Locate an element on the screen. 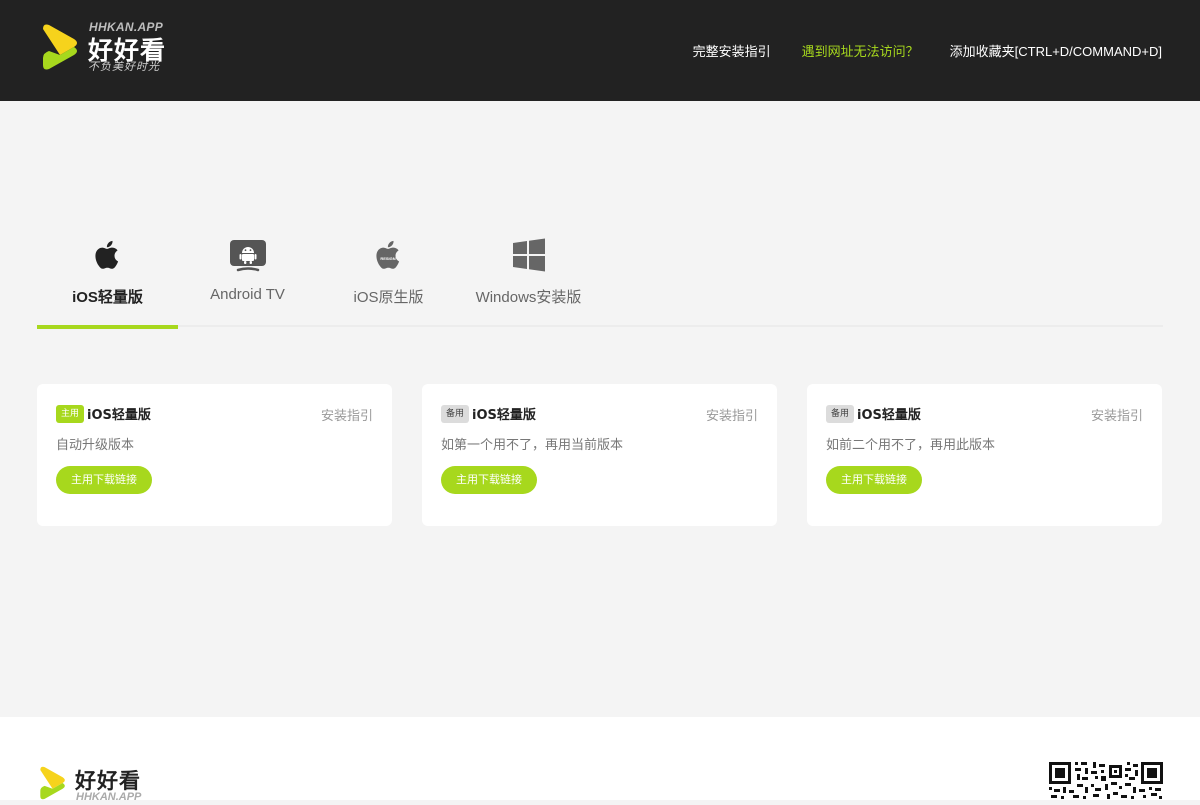 The height and width of the screenshot is (805, 1200). status-badge: 主用 is located at coordinates (70, 413).